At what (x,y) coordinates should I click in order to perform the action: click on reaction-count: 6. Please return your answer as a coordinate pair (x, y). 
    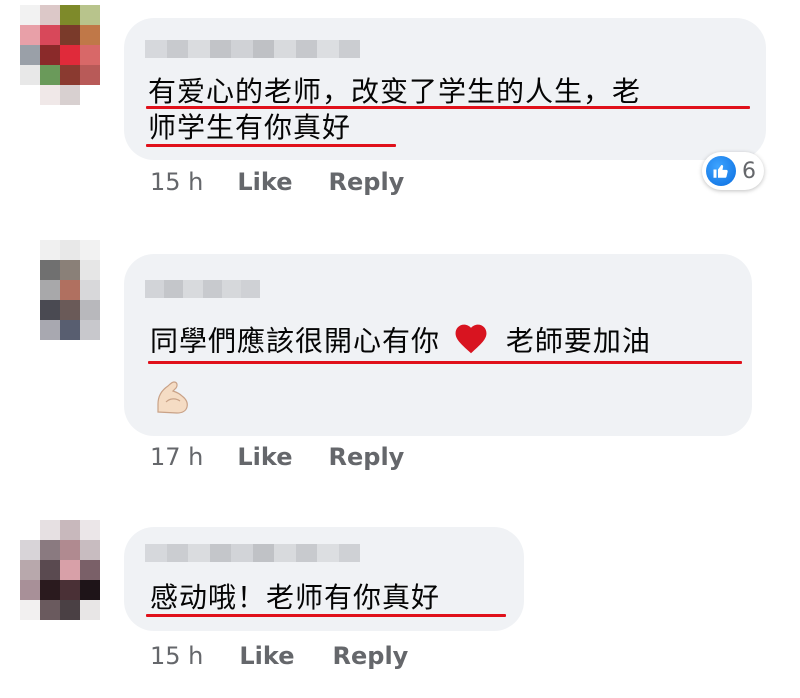
    Looking at the image, I should click on (733, 171).